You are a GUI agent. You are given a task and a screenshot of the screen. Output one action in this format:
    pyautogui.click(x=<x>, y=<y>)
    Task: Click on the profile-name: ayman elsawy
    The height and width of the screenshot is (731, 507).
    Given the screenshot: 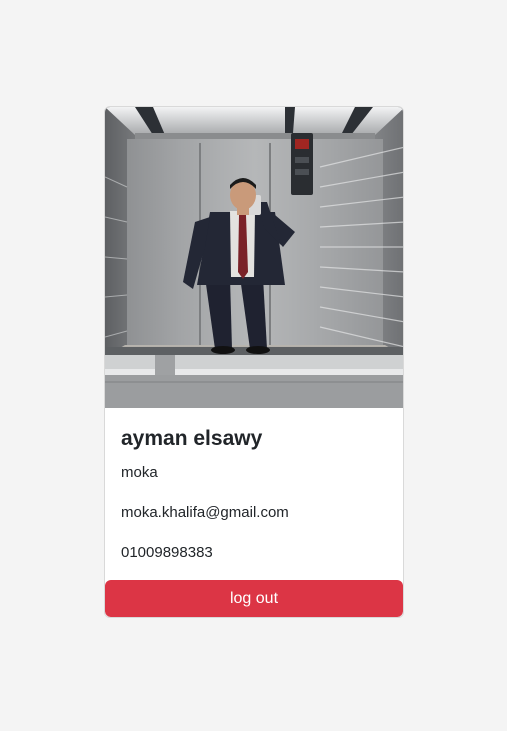 What is the action you would take?
    pyautogui.click(x=192, y=438)
    